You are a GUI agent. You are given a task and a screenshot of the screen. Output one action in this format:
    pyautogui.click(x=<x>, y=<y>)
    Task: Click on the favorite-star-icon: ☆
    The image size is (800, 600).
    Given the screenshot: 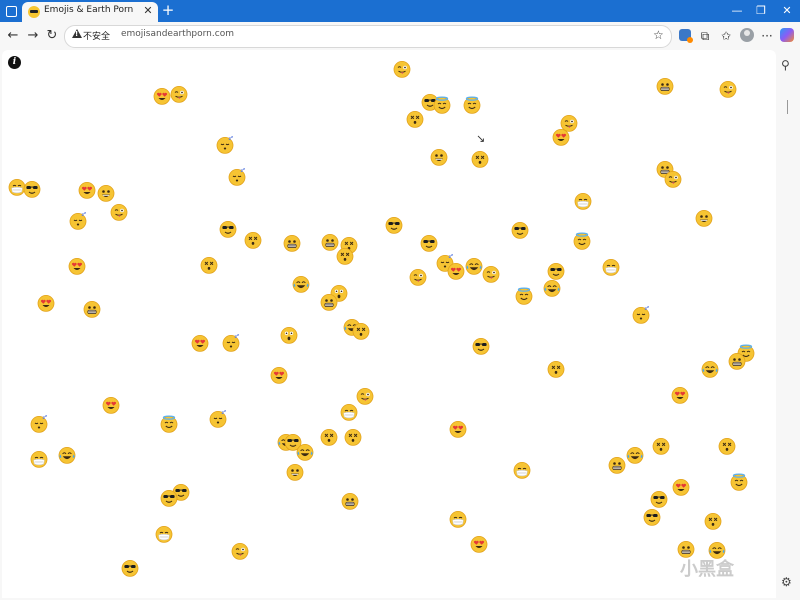 What is the action you would take?
    pyautogui.click(x=658, y=35)
    